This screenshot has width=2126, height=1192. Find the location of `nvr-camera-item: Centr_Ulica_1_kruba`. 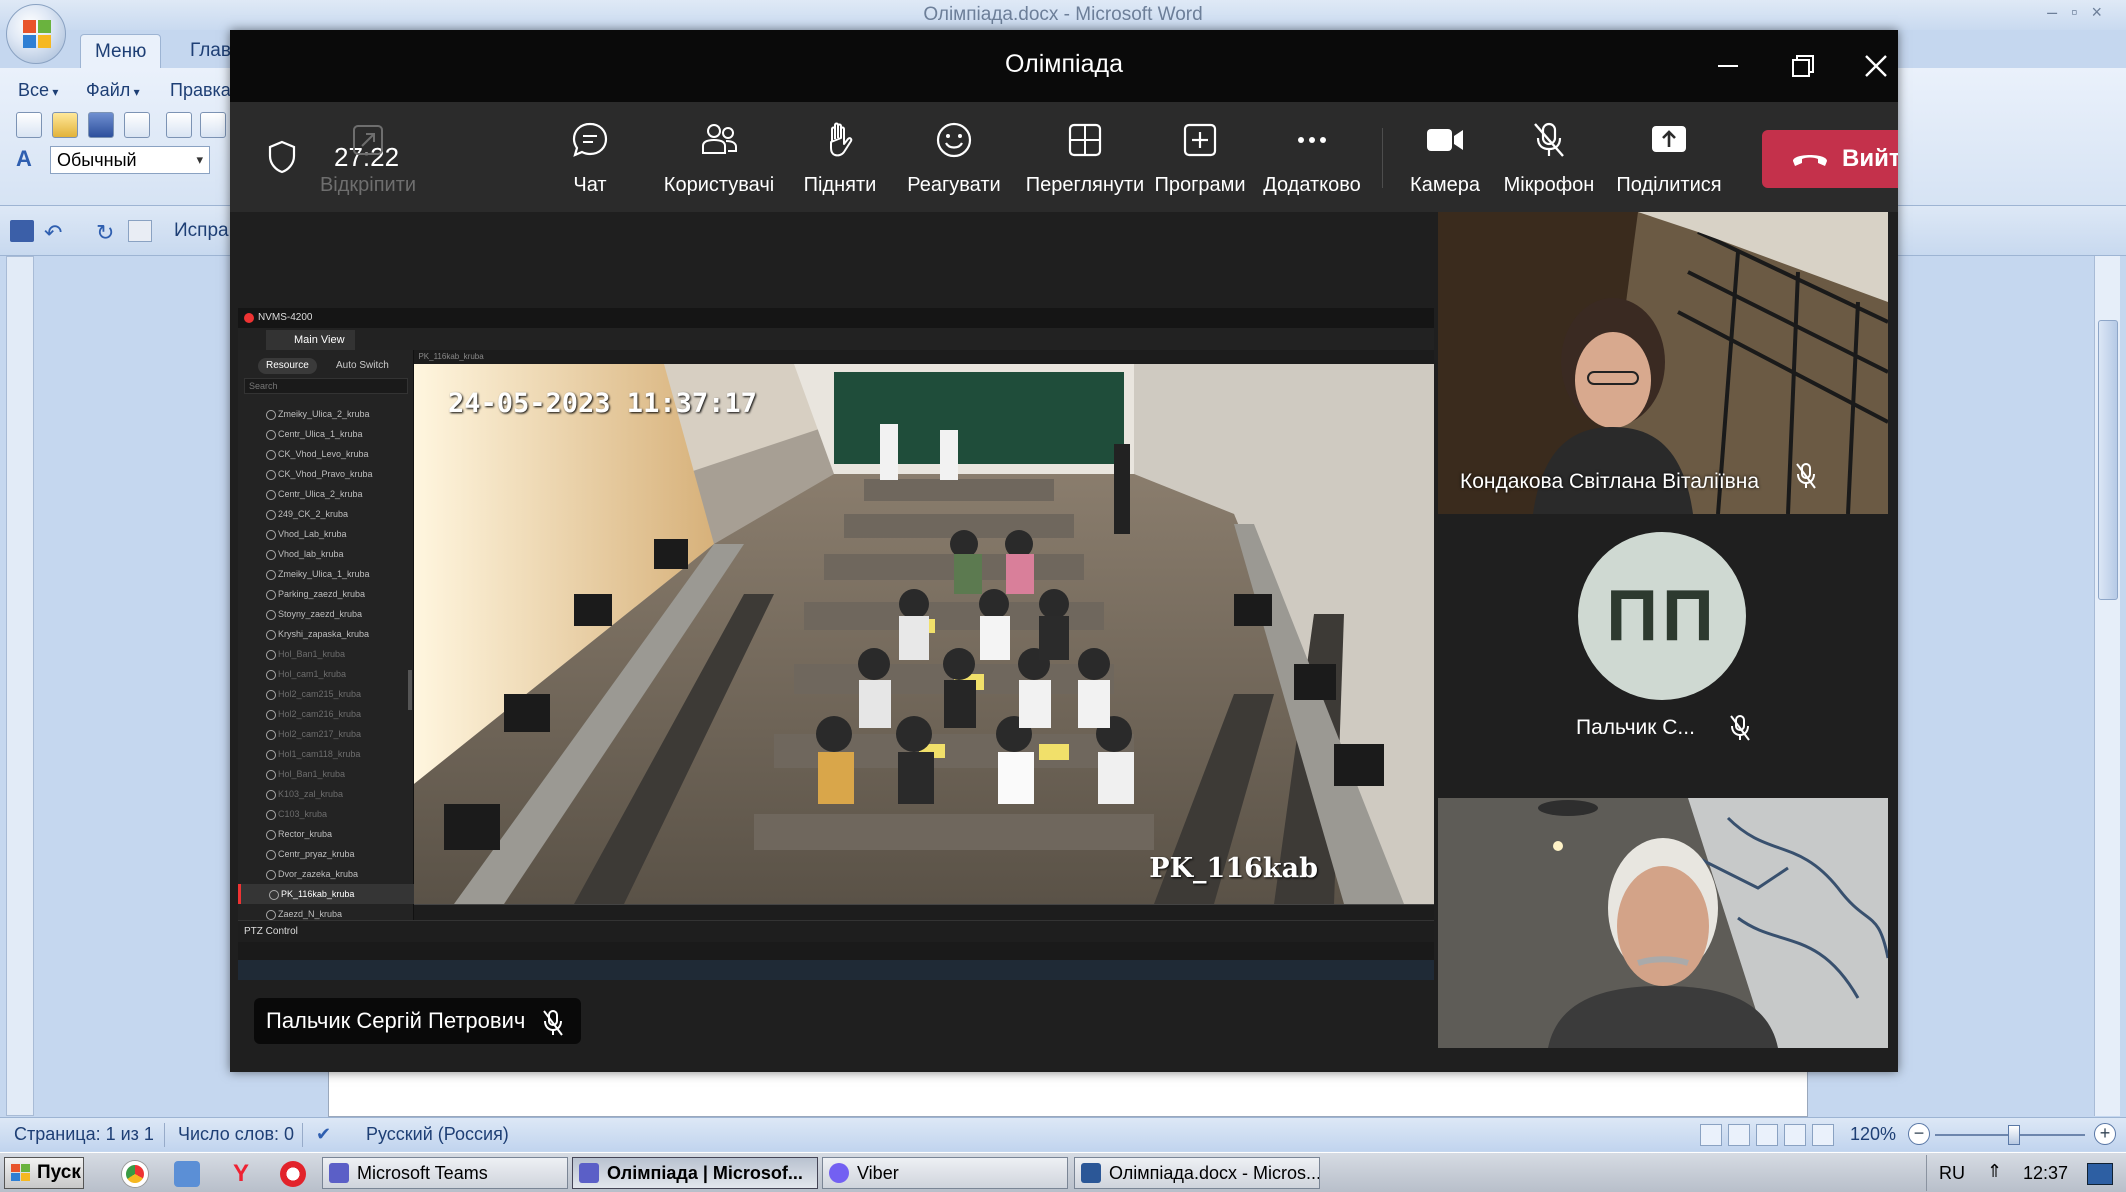

nvr-camera-item: Centr_Ulica_1_kruba is located at coordinates (326, 434).